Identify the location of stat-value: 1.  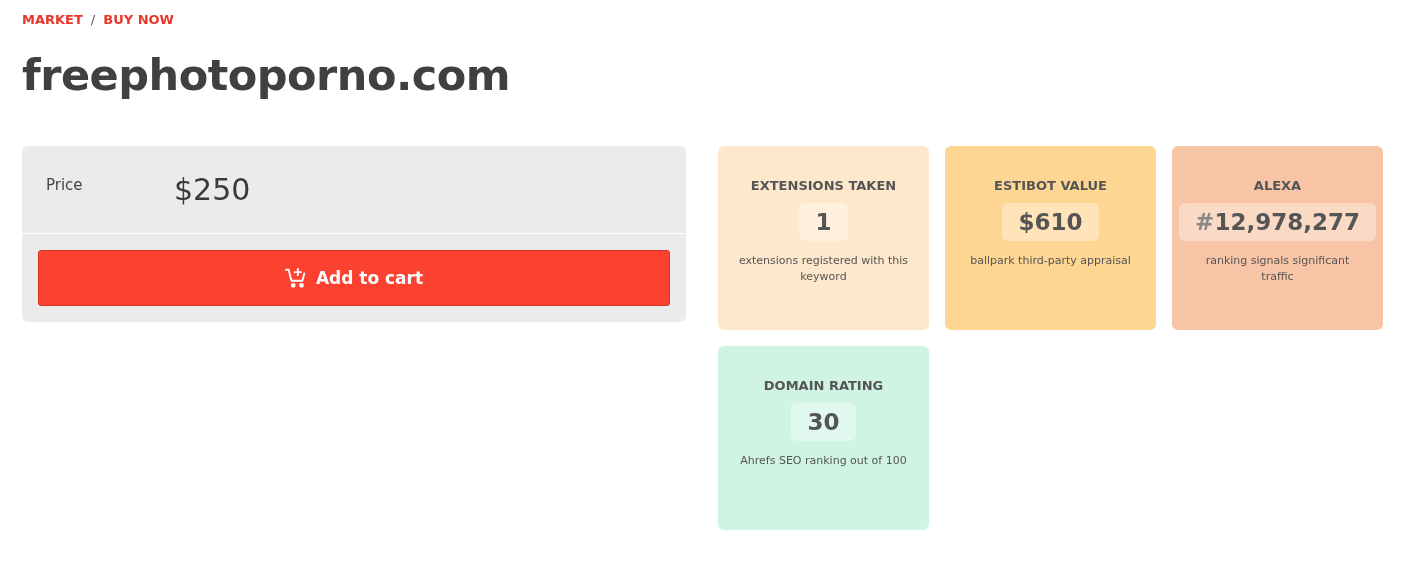
(823, 221).